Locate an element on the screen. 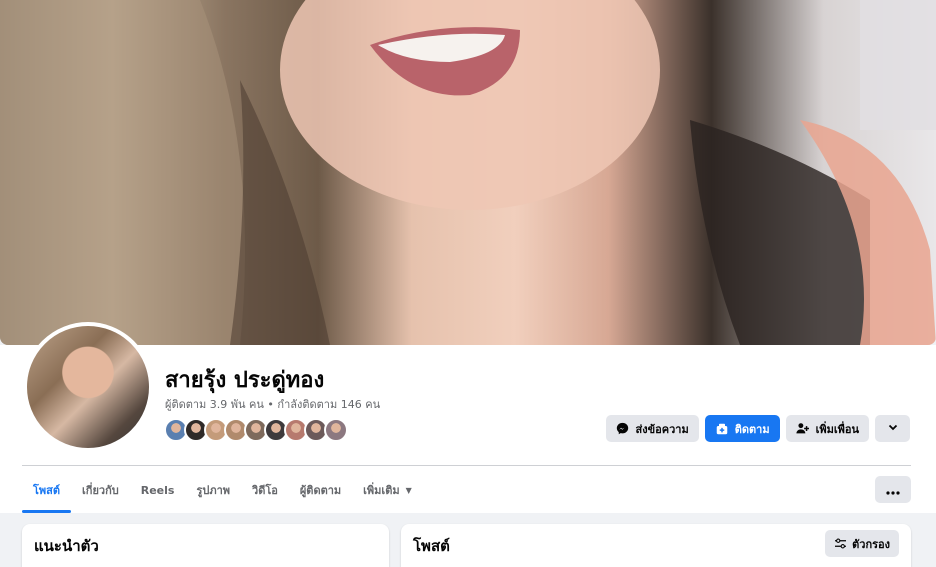  follow-icon is located at coordinates (722, 429).